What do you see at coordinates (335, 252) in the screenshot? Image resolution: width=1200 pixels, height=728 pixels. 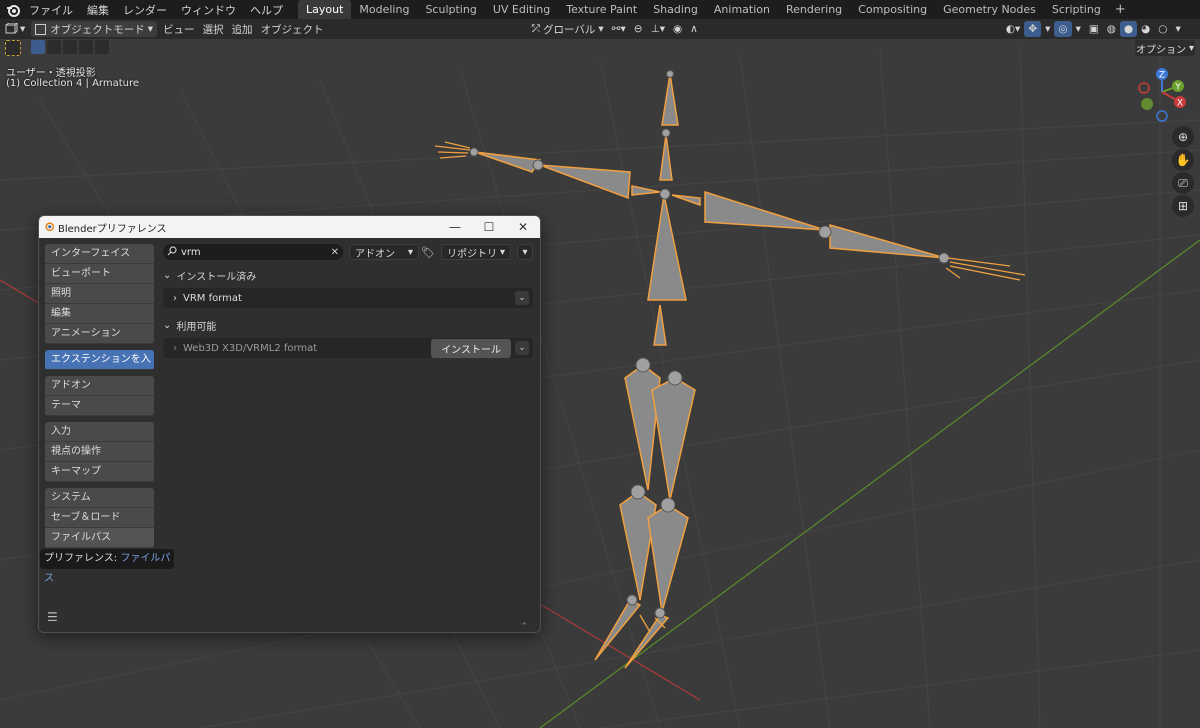 I see `clear-search-icon: ✕` at bounding box center [335, 252].